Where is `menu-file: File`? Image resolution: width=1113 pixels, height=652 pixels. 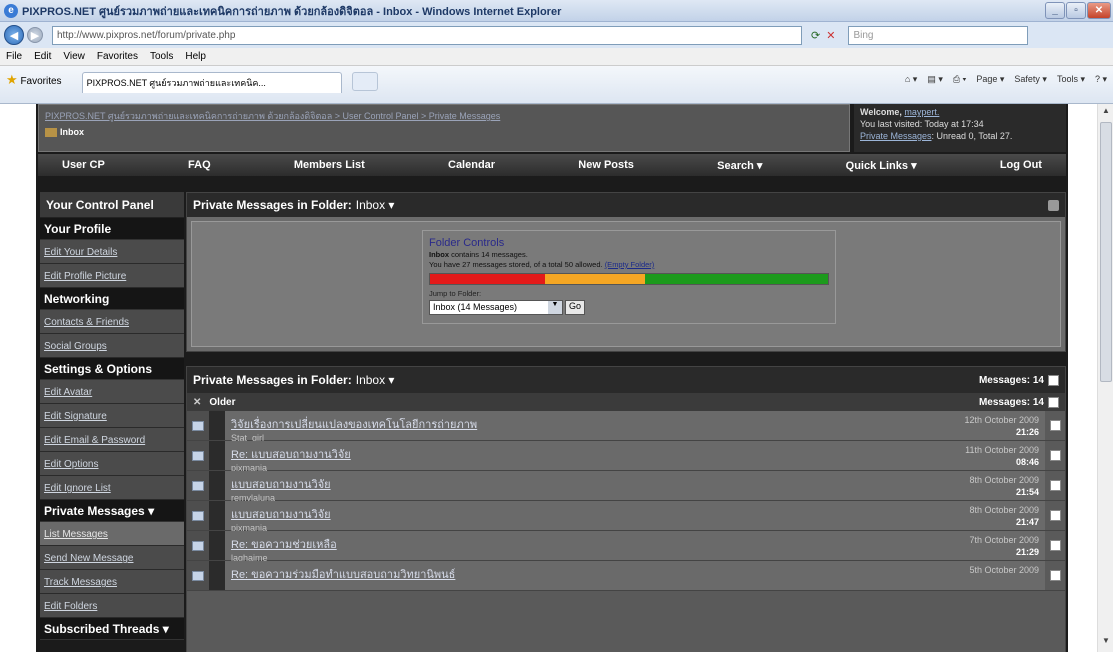
menu-file: File is located at coordinates (14, 56).